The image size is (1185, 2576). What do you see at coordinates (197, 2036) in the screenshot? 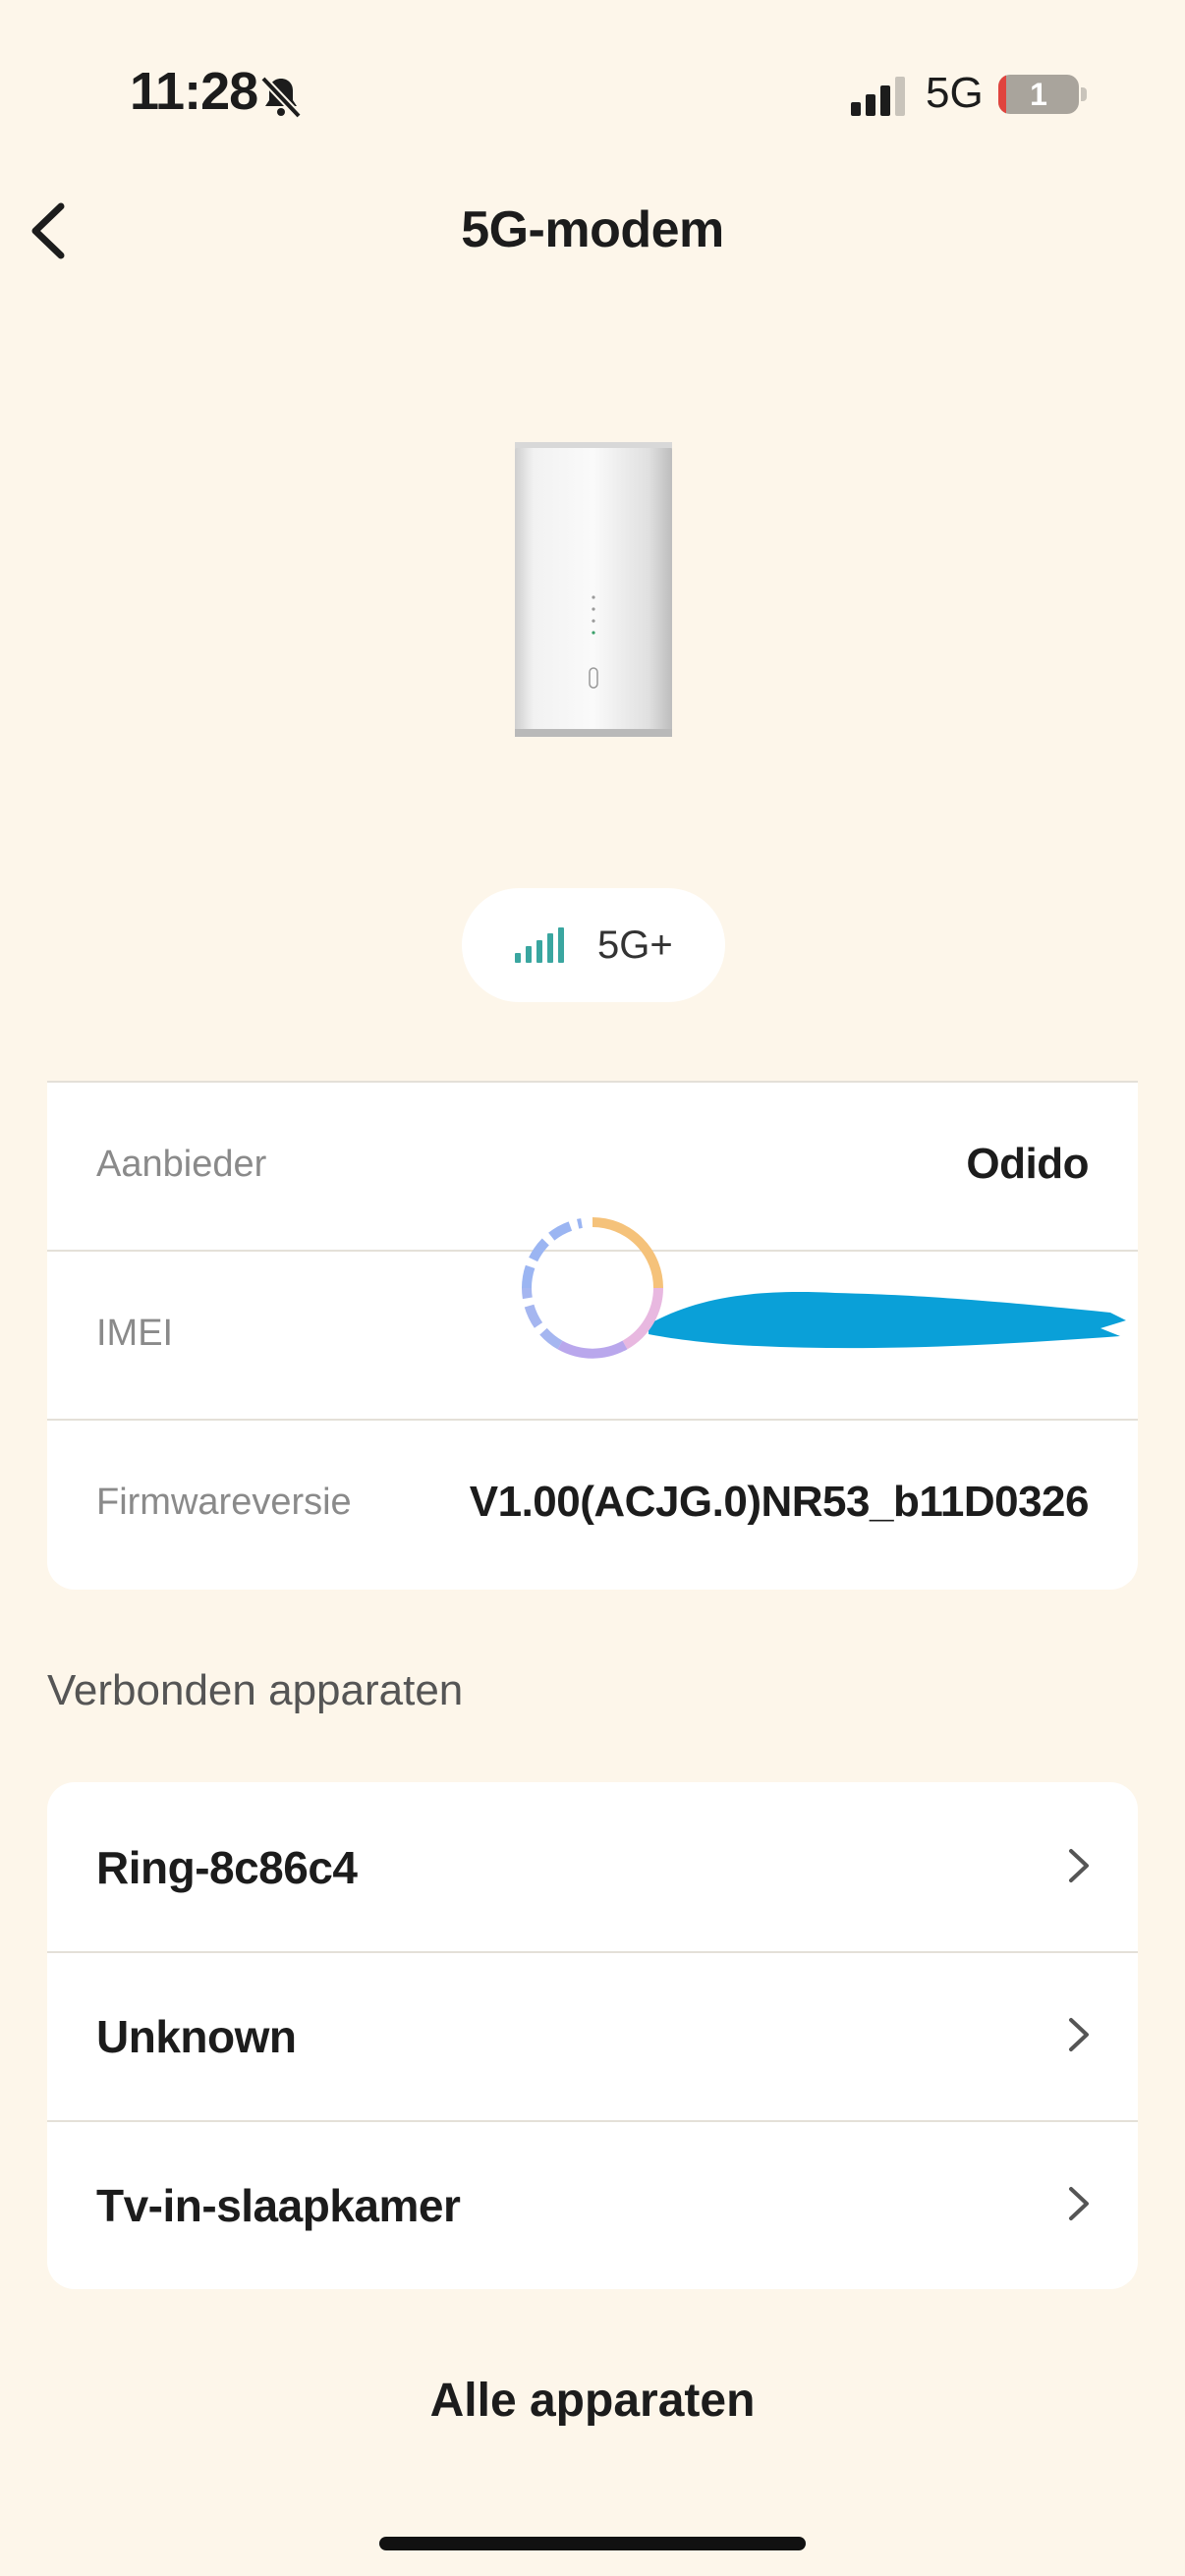
I see `device-name: Unknown` at bounding box center [197, 2036].